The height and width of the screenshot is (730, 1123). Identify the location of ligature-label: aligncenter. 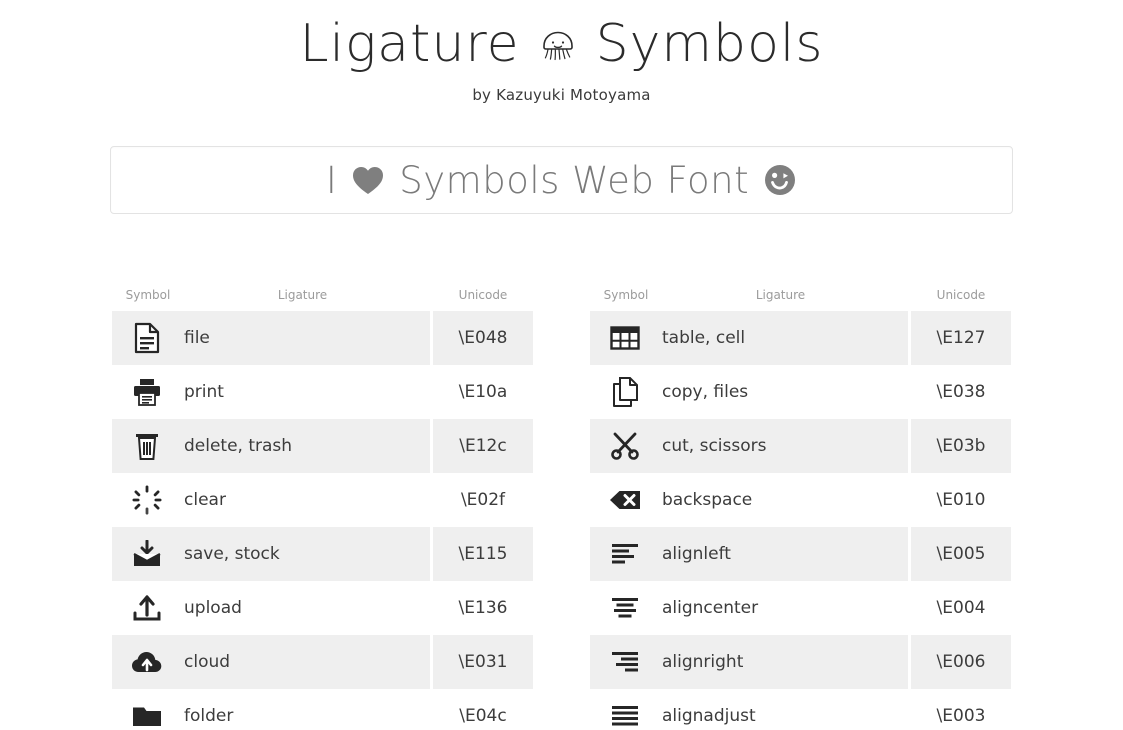
(710, 608).